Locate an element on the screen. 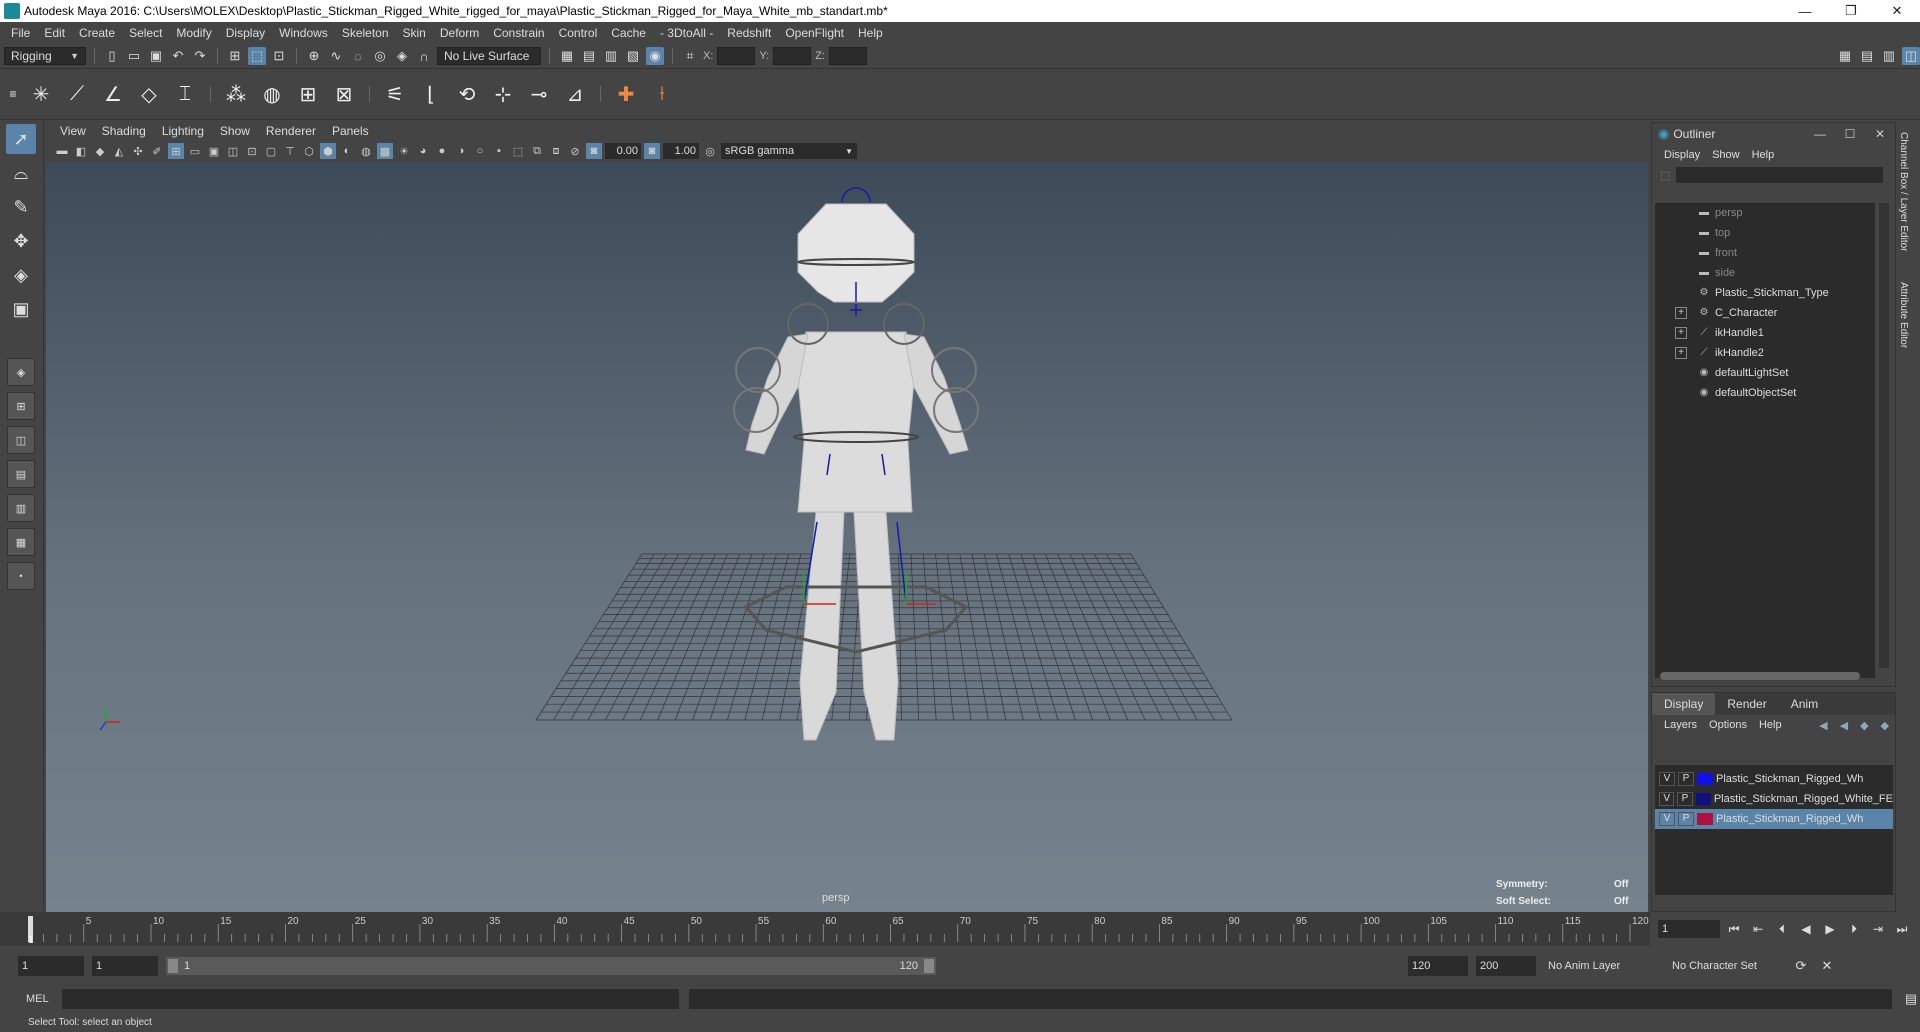 The width and height of the screenshot is (1920, 1032). step-back-frame-icon: ⏴ is located at coordinates (1782, 929).